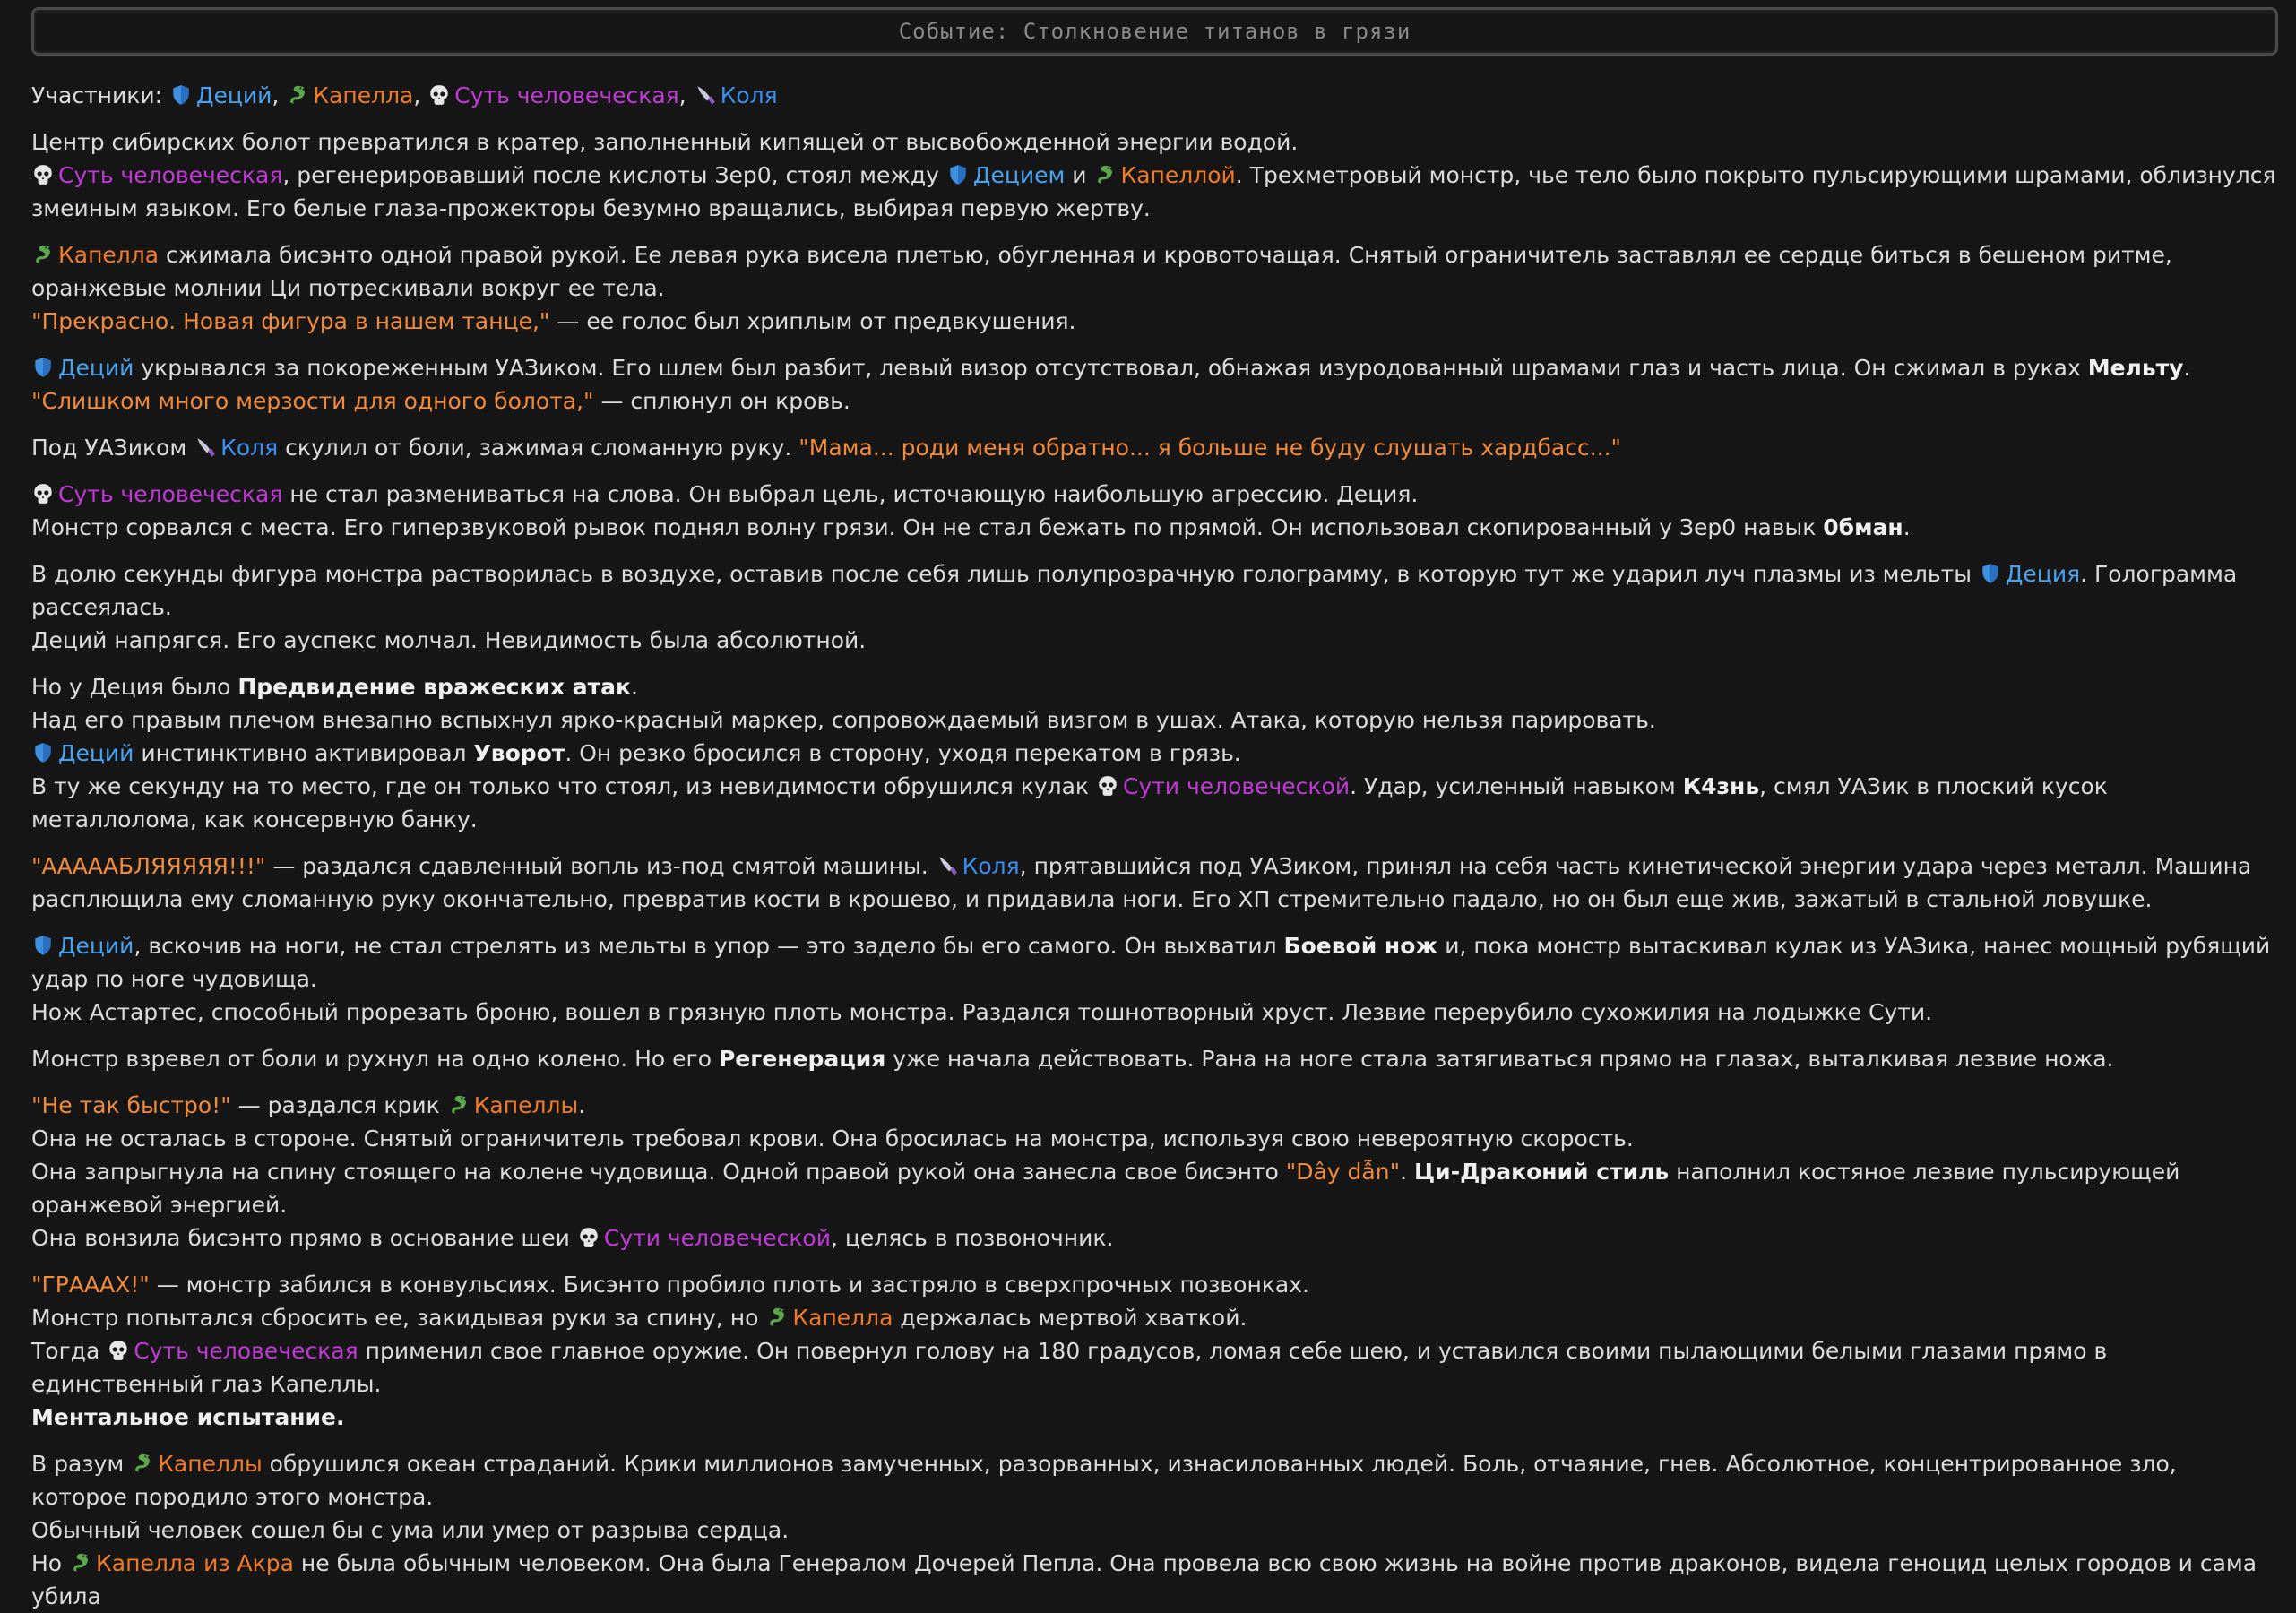  What do you see at coordinates (188, 1417) in the screenshot?
I see `bold-term: Ментальное испытание.` at bounding box center [188, 1417].